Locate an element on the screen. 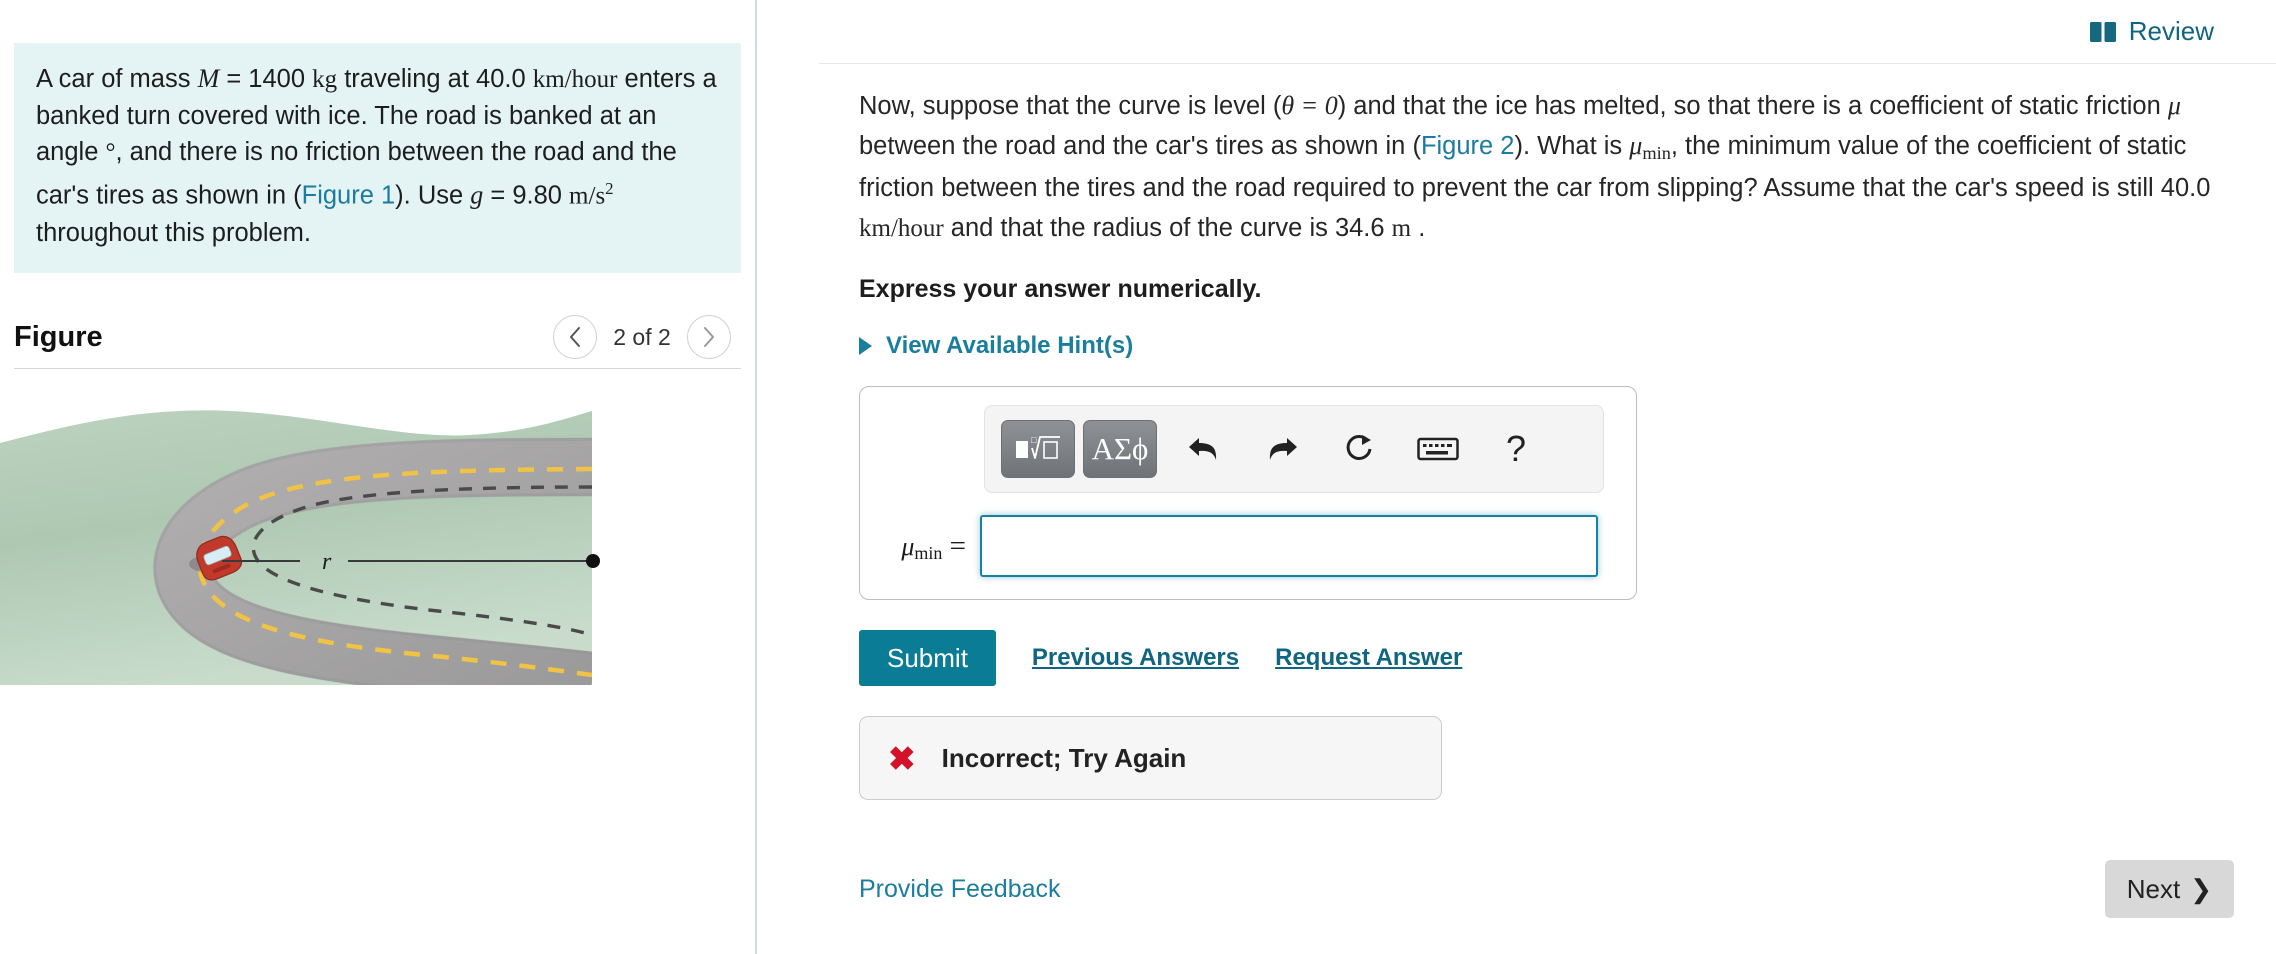 Image resolution: width=2276 pixels, height=954 pixels. triangle-right-icon is located at coordinates (865, 346).